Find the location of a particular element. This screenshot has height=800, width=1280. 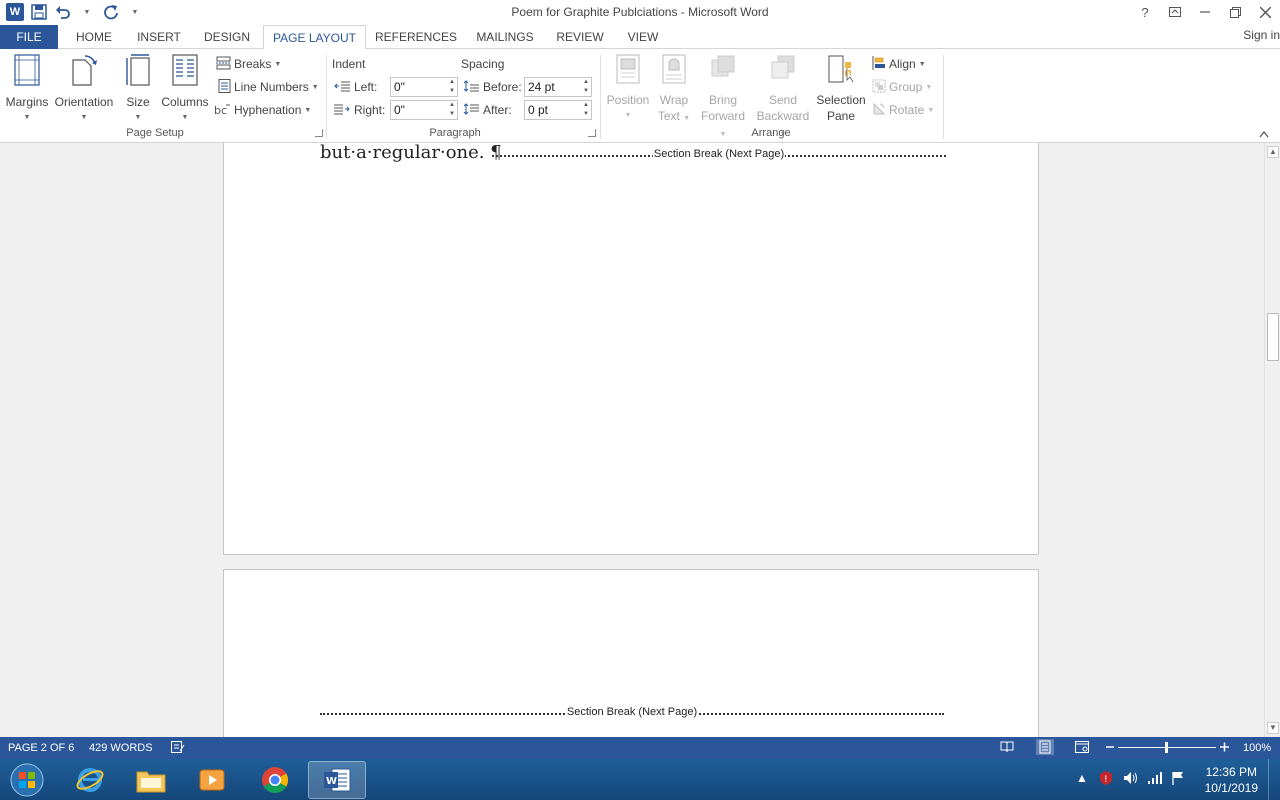

zoom-in-icon is located at coordinates (1224, 748).